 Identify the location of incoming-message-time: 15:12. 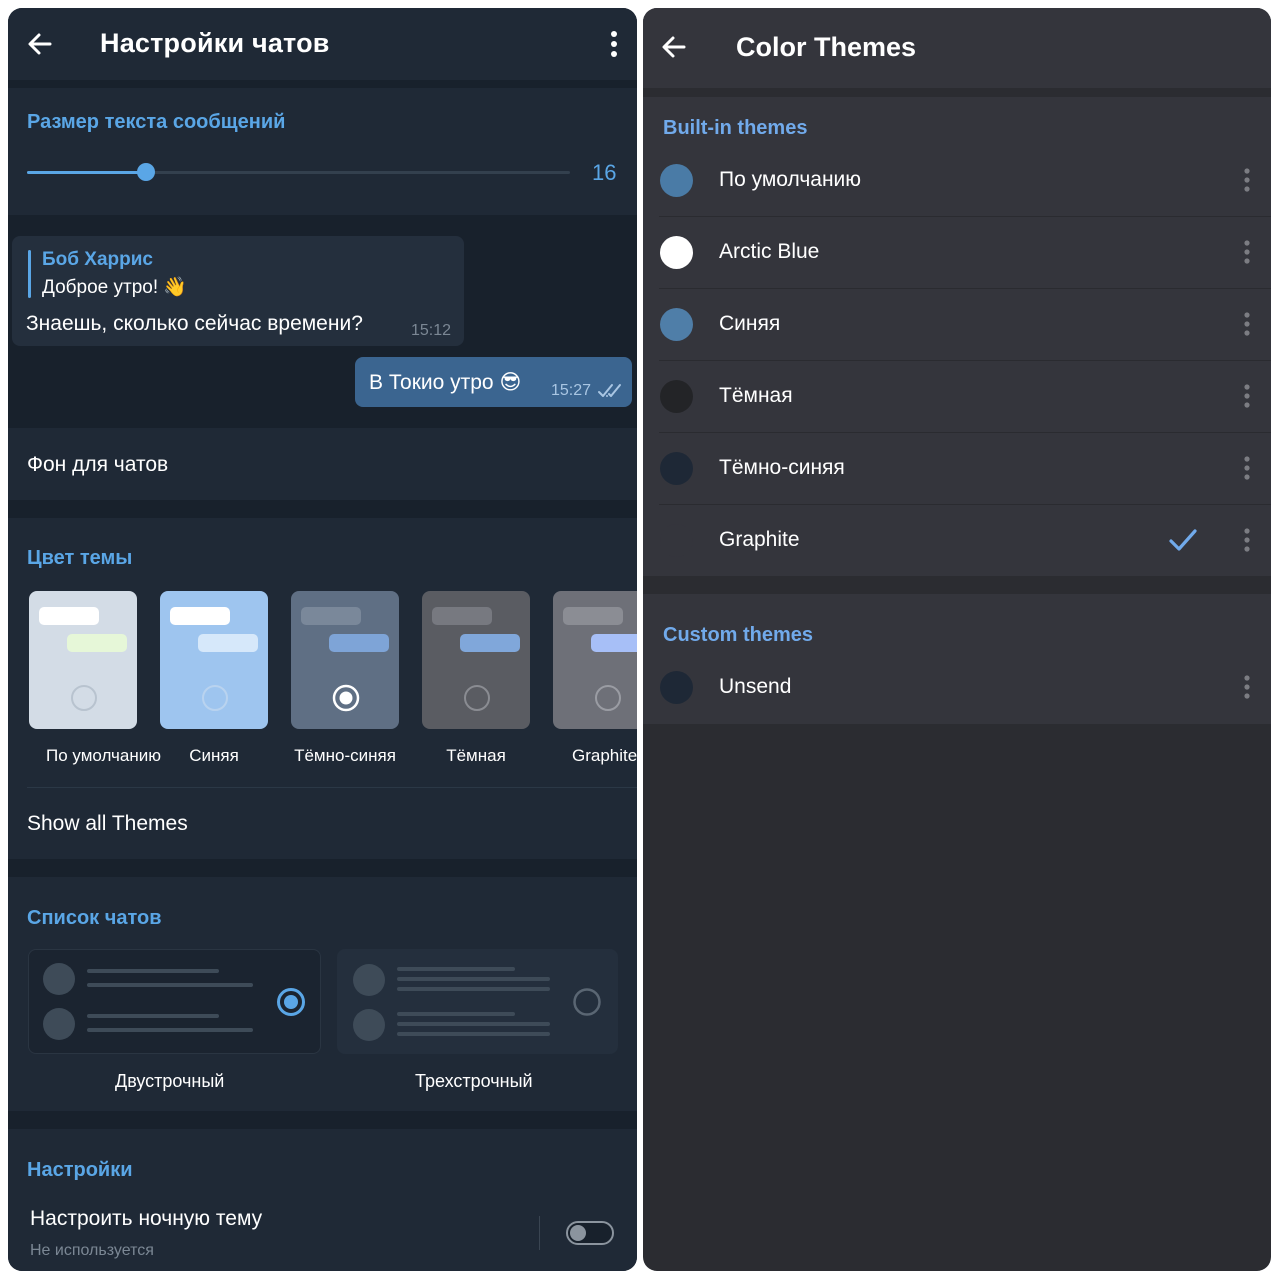
(431, 330).